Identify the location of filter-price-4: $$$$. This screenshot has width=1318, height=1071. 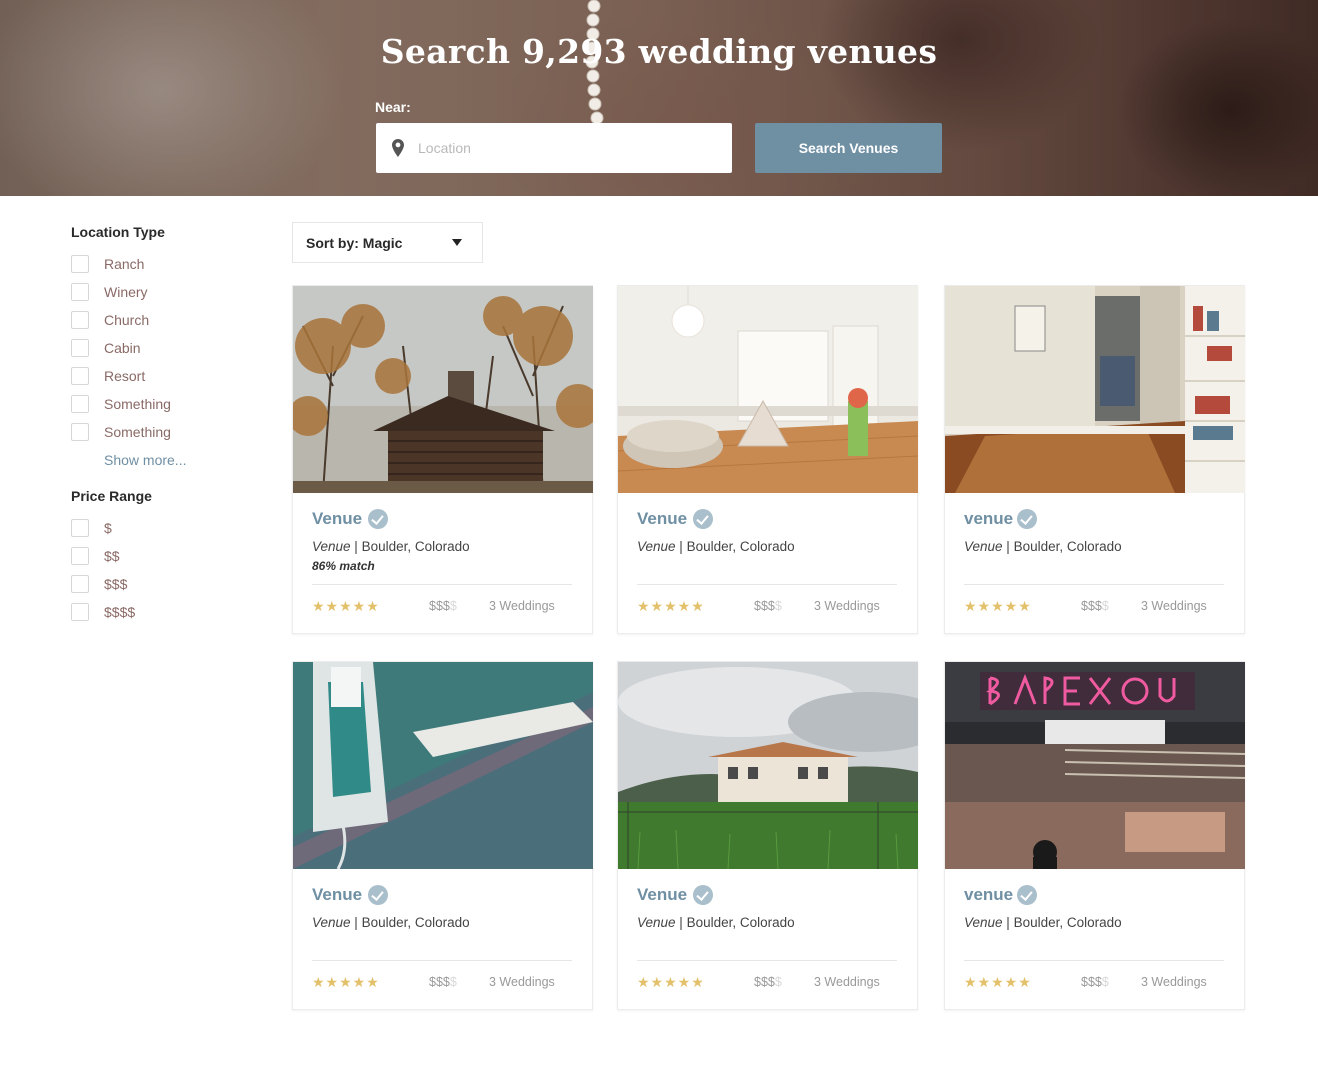
(171, 612).